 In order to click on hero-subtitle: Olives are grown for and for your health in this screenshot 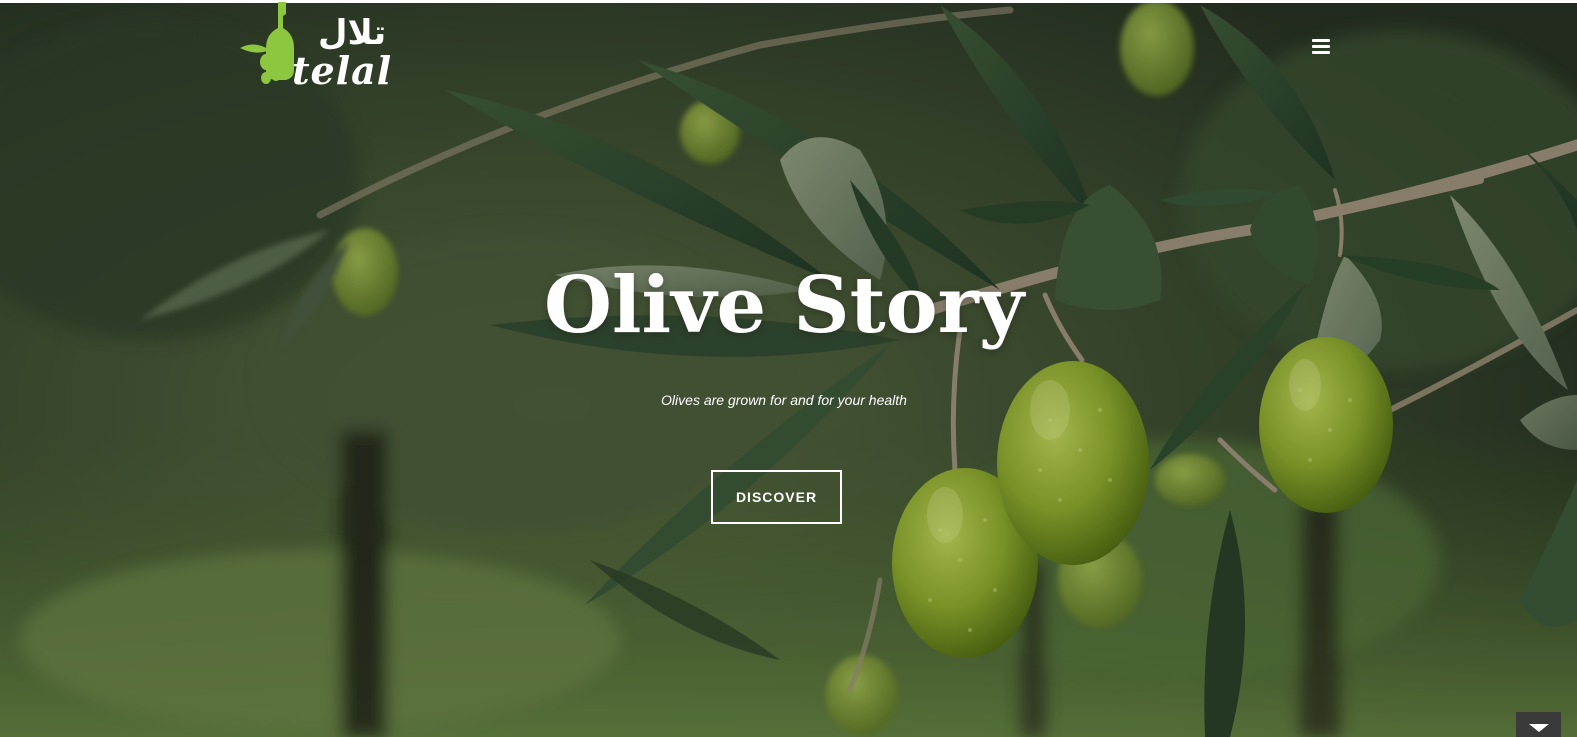, I will do `click(784, 400)`.